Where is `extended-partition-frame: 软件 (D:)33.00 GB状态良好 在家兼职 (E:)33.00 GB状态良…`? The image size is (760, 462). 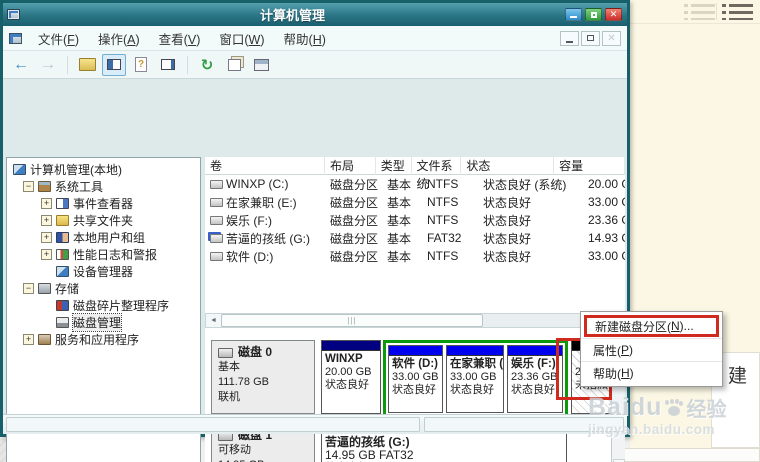 extended-partition-frame: 软件 (D:)33.00 GB状态良好 在家兼职 (E:)33.00 GB状态良… is located at coordinates (475, 380).